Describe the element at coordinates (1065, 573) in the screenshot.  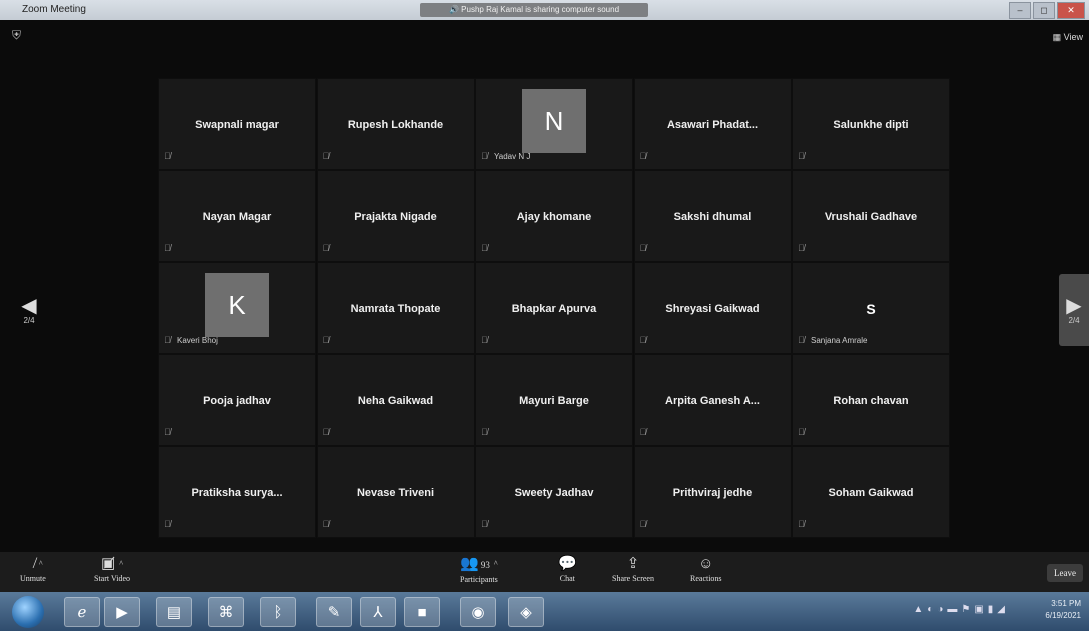
I see `leave-button: Leave` at that location.